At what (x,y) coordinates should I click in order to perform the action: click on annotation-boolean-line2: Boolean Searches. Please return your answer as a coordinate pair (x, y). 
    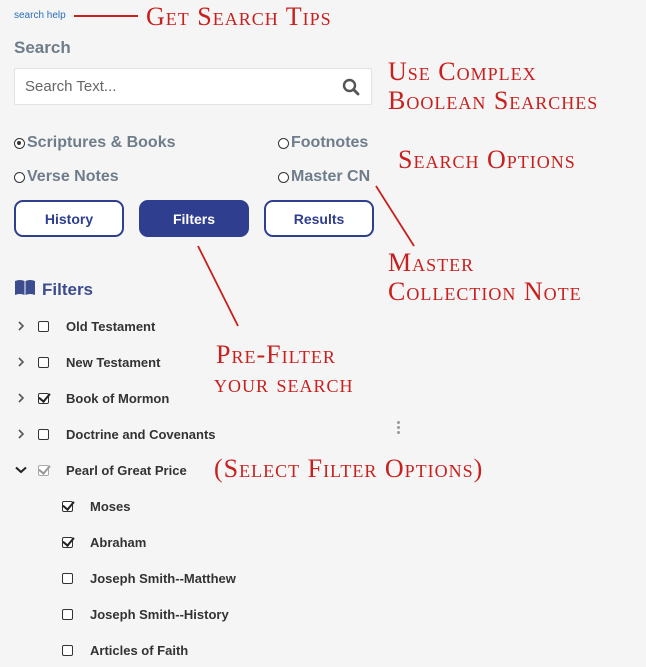
    Looking at the image, I should click on (493, 100).